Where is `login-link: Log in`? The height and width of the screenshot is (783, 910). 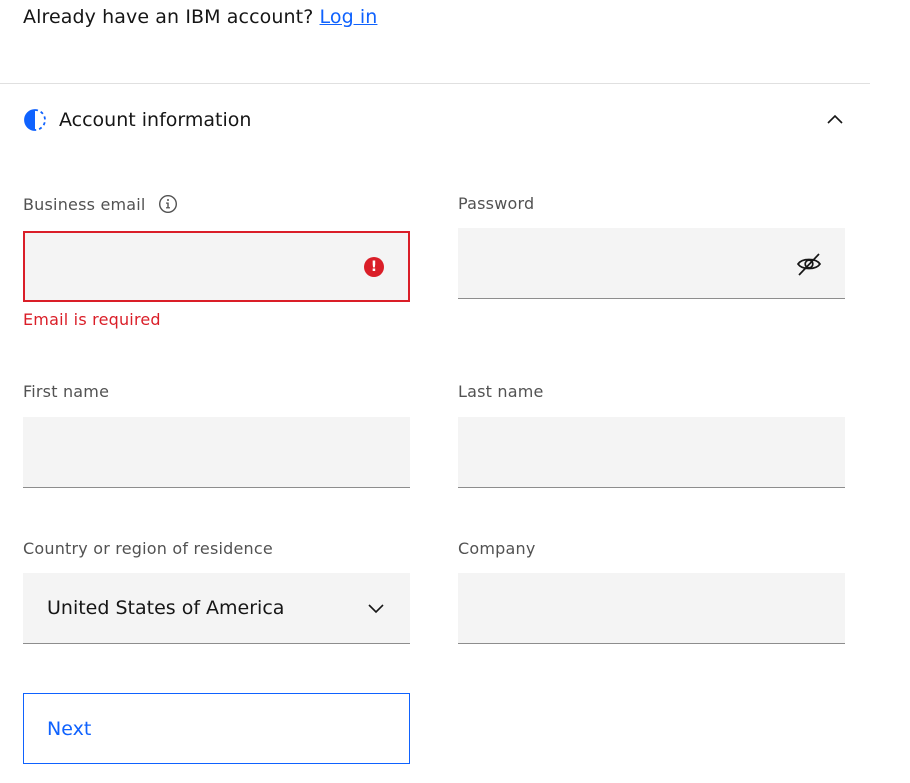 login-link: Log in is located at coordinates (349, 17).